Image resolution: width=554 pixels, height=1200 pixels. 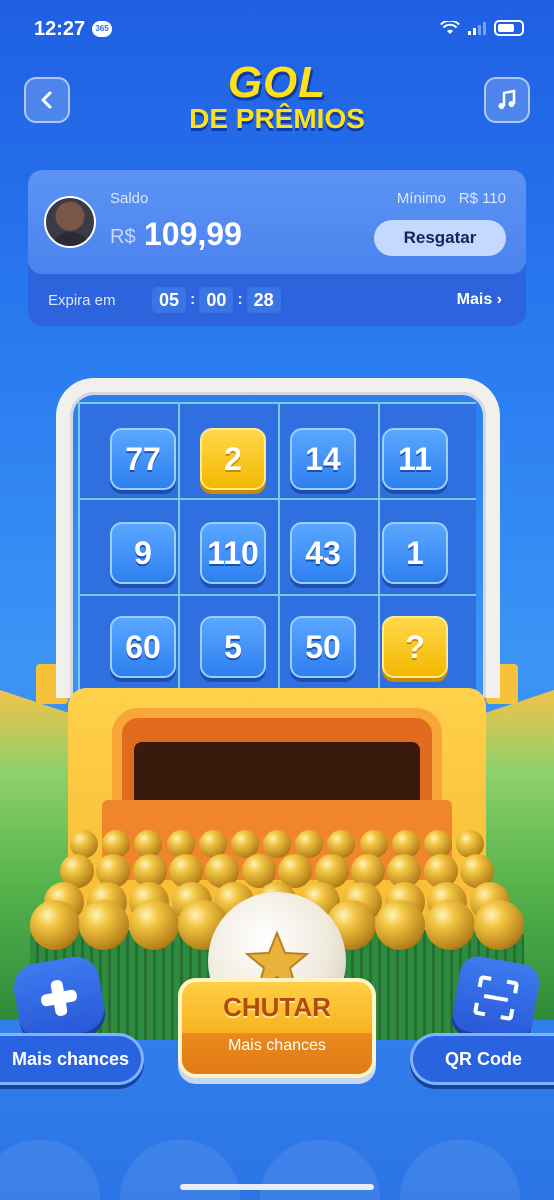 What do you see at coordinates (277, 1007) in the screenshot?
I see `chutar-label: CHUTAR` at bounding box center [277, 1007].